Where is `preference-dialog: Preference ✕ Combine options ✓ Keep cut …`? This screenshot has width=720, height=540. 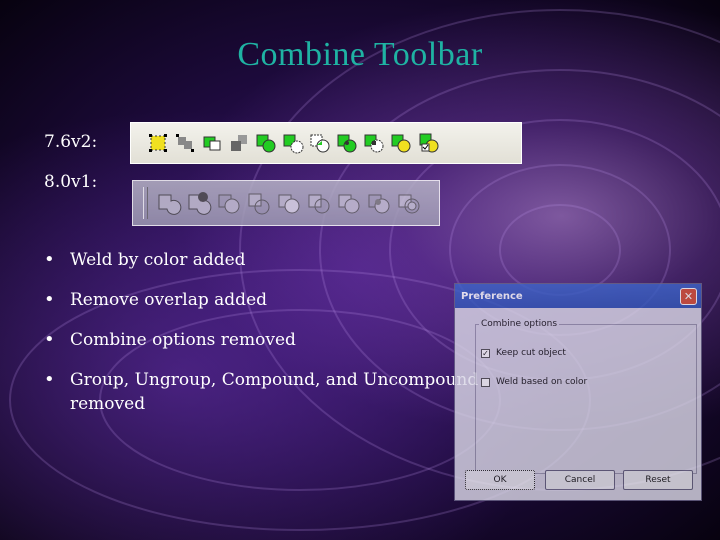 preference-dialog: Preference ✕ Combine options ✓ Keep cut … is located at coordinates (578, 392).